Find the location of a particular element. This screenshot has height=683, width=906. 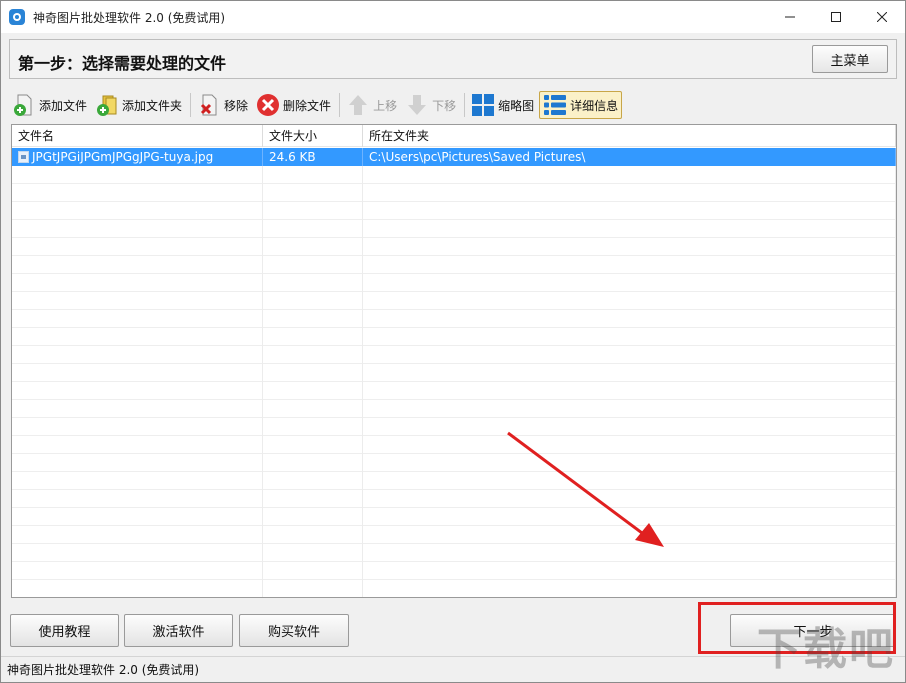

remove-icon is located at coordinates (208, 105).